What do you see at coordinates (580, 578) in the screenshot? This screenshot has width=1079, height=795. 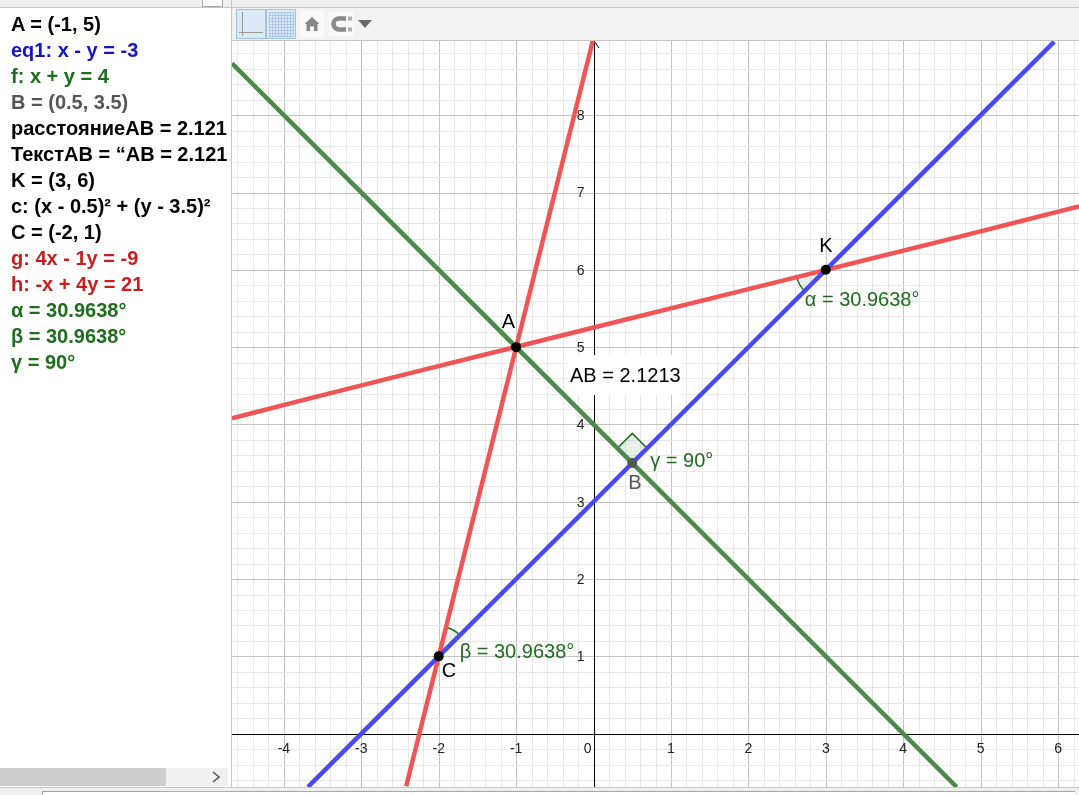 I see `y-tick-label: 2` at bounding box center [580, 578].